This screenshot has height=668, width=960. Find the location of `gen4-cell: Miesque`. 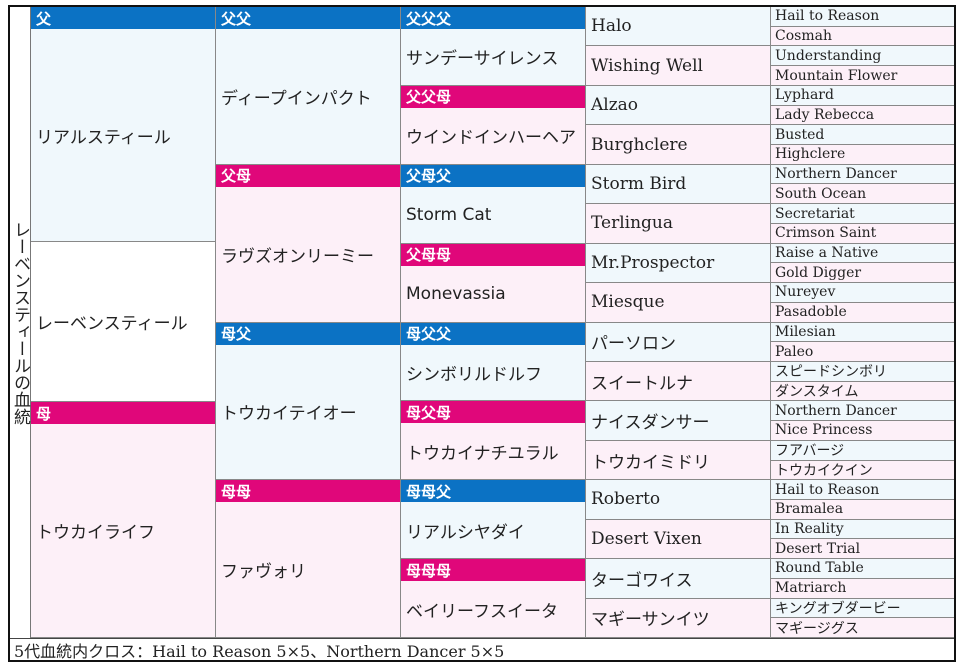

gen4-cell: Miesque is located at coordinates (678, 303).